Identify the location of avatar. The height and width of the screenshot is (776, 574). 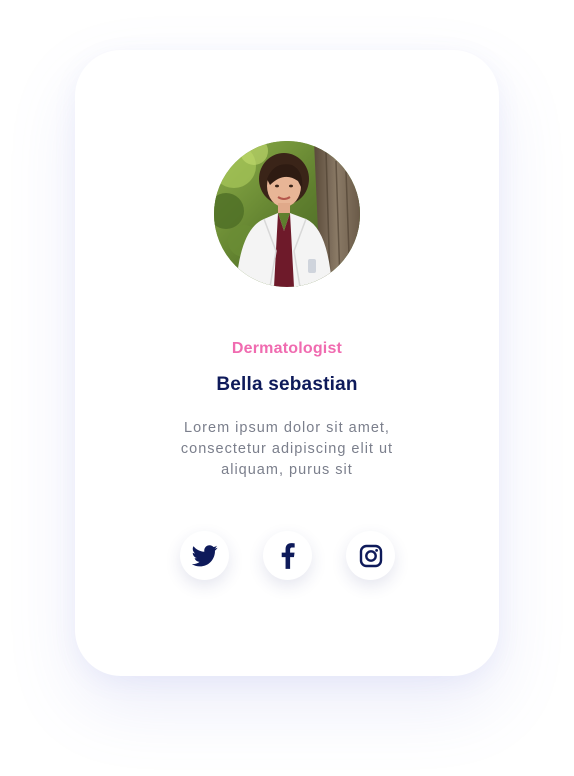
(287, 214).